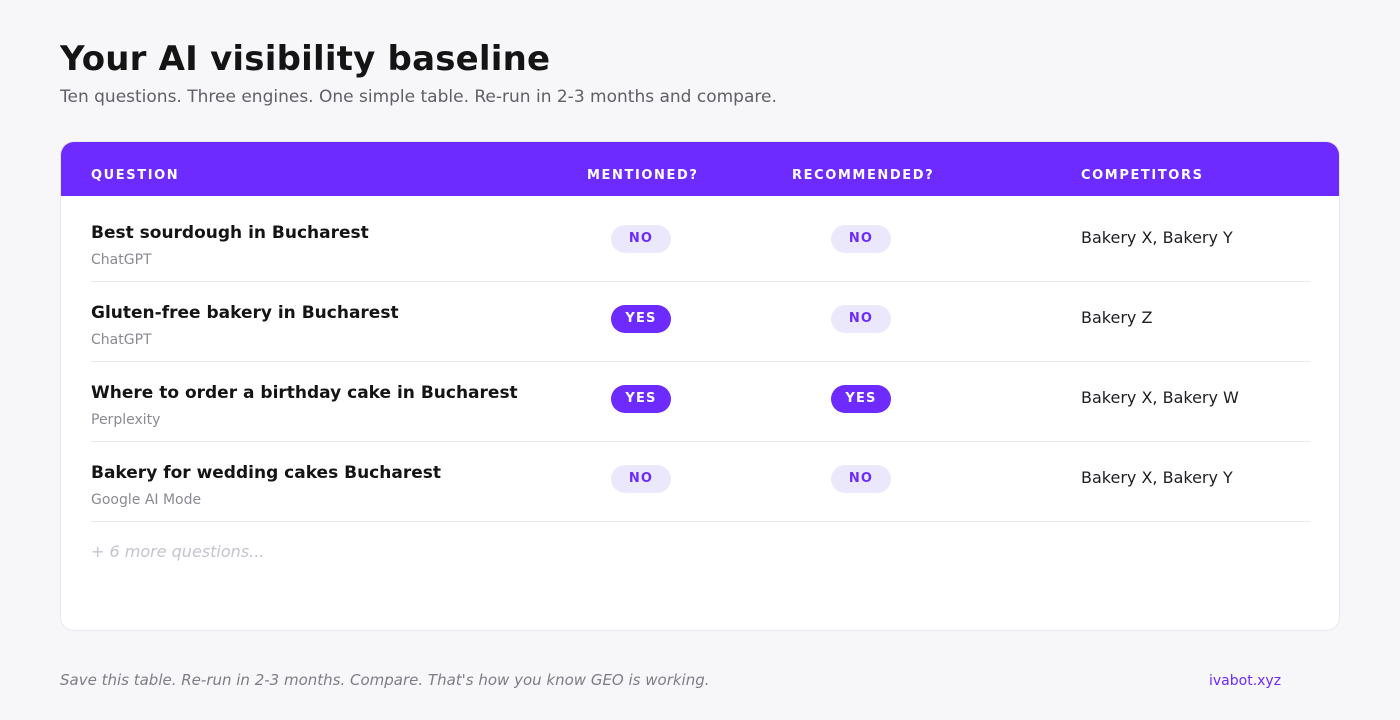 The height and width of the screenshot is (720, 1400). Describe the element at coordinates (245, 313) in the screenshot. I see `question-text: Gluten-free bakery in Bucharest` at that location.